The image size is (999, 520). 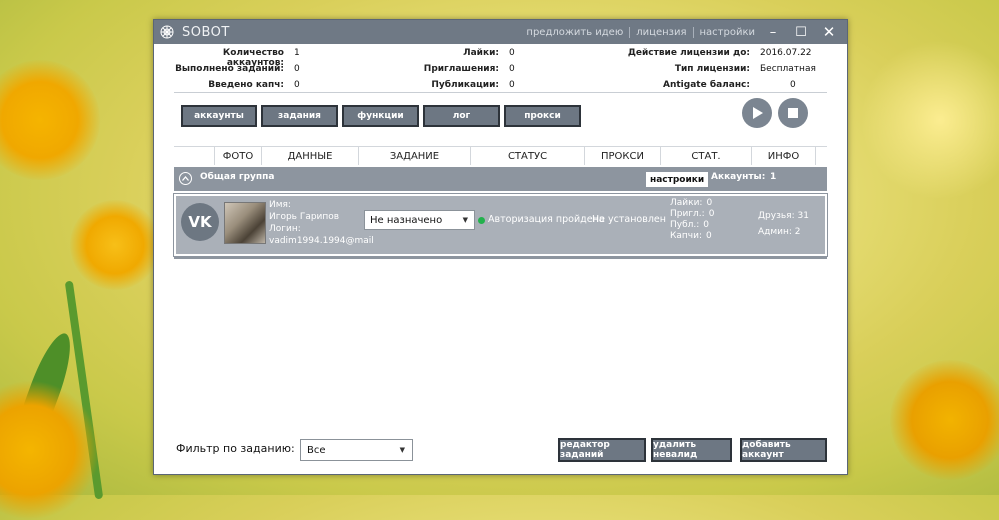 I want to click on play-button, so click(x=757, y=113).